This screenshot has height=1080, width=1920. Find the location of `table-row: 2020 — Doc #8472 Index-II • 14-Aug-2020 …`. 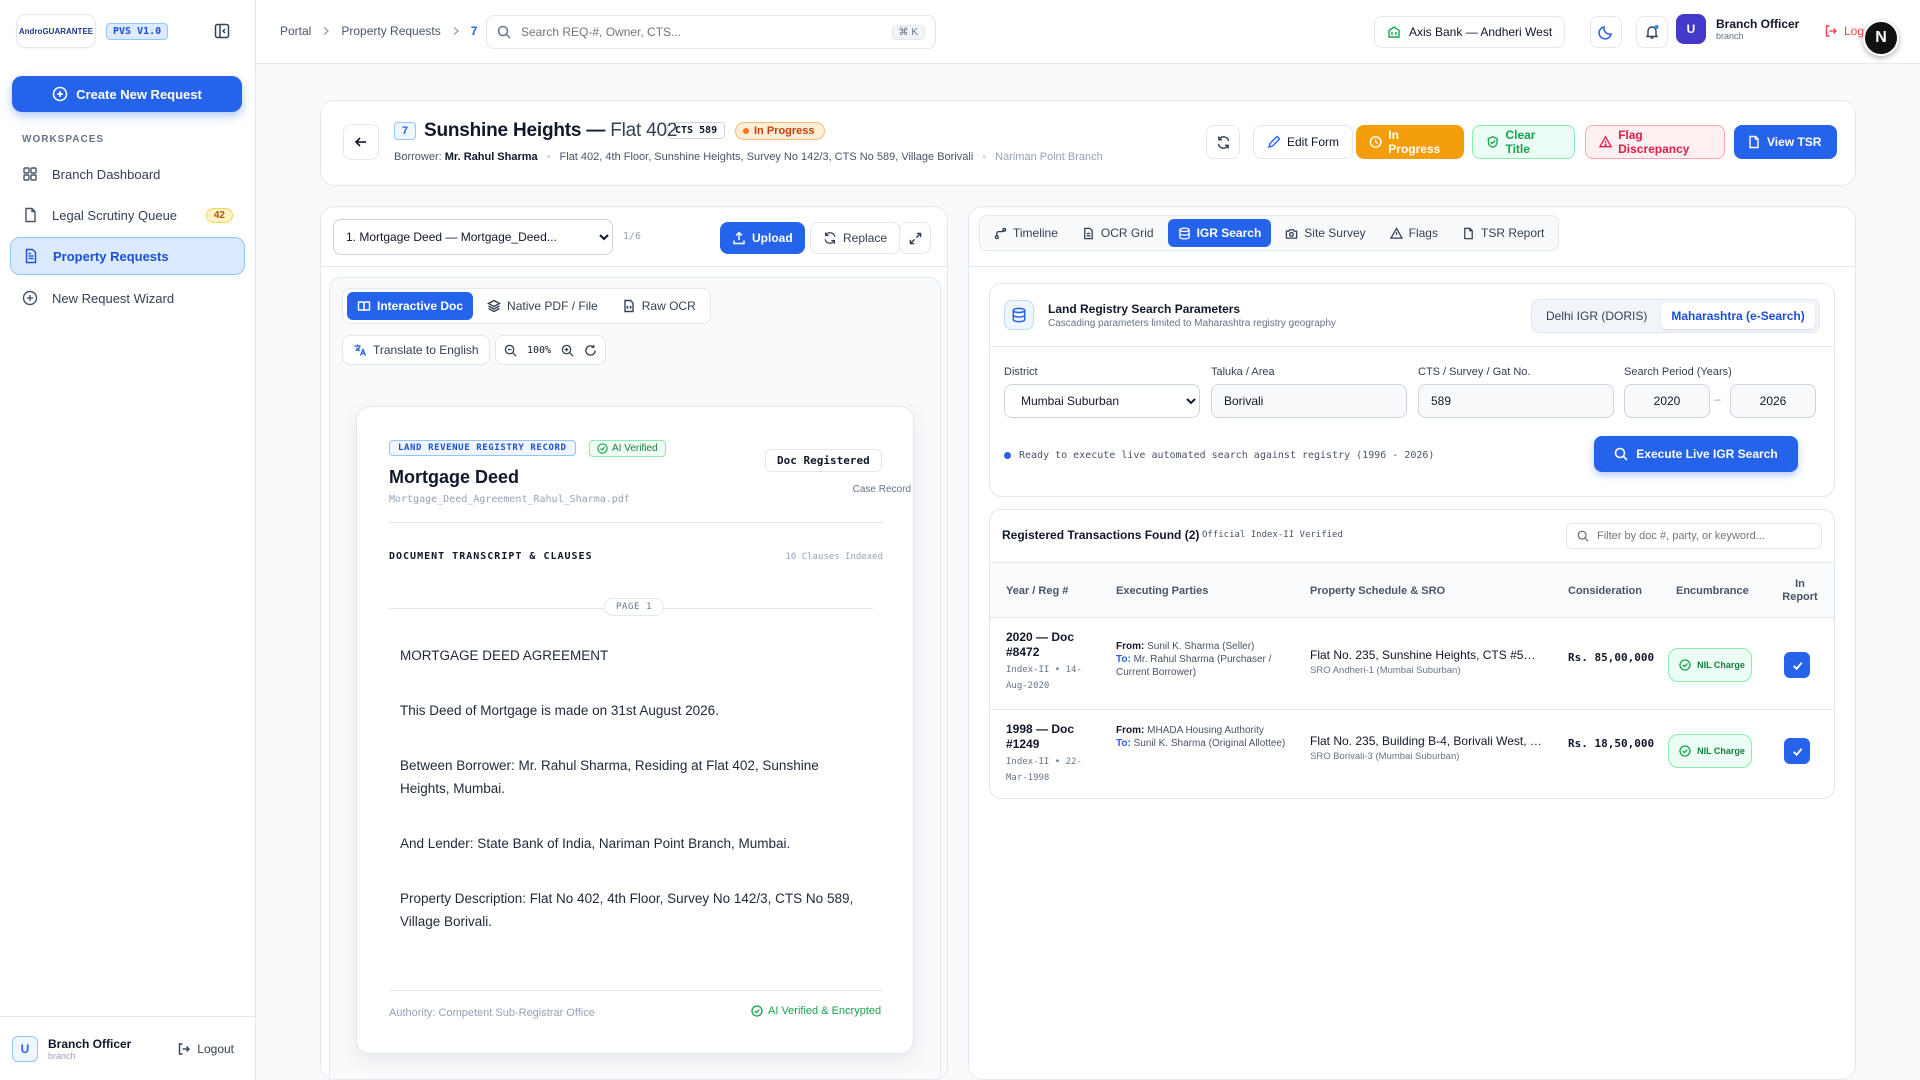

table-row: 2020 — Doc #8472 Index-II • 14-Aug-2020 … is located at coordinates (1412, 664).